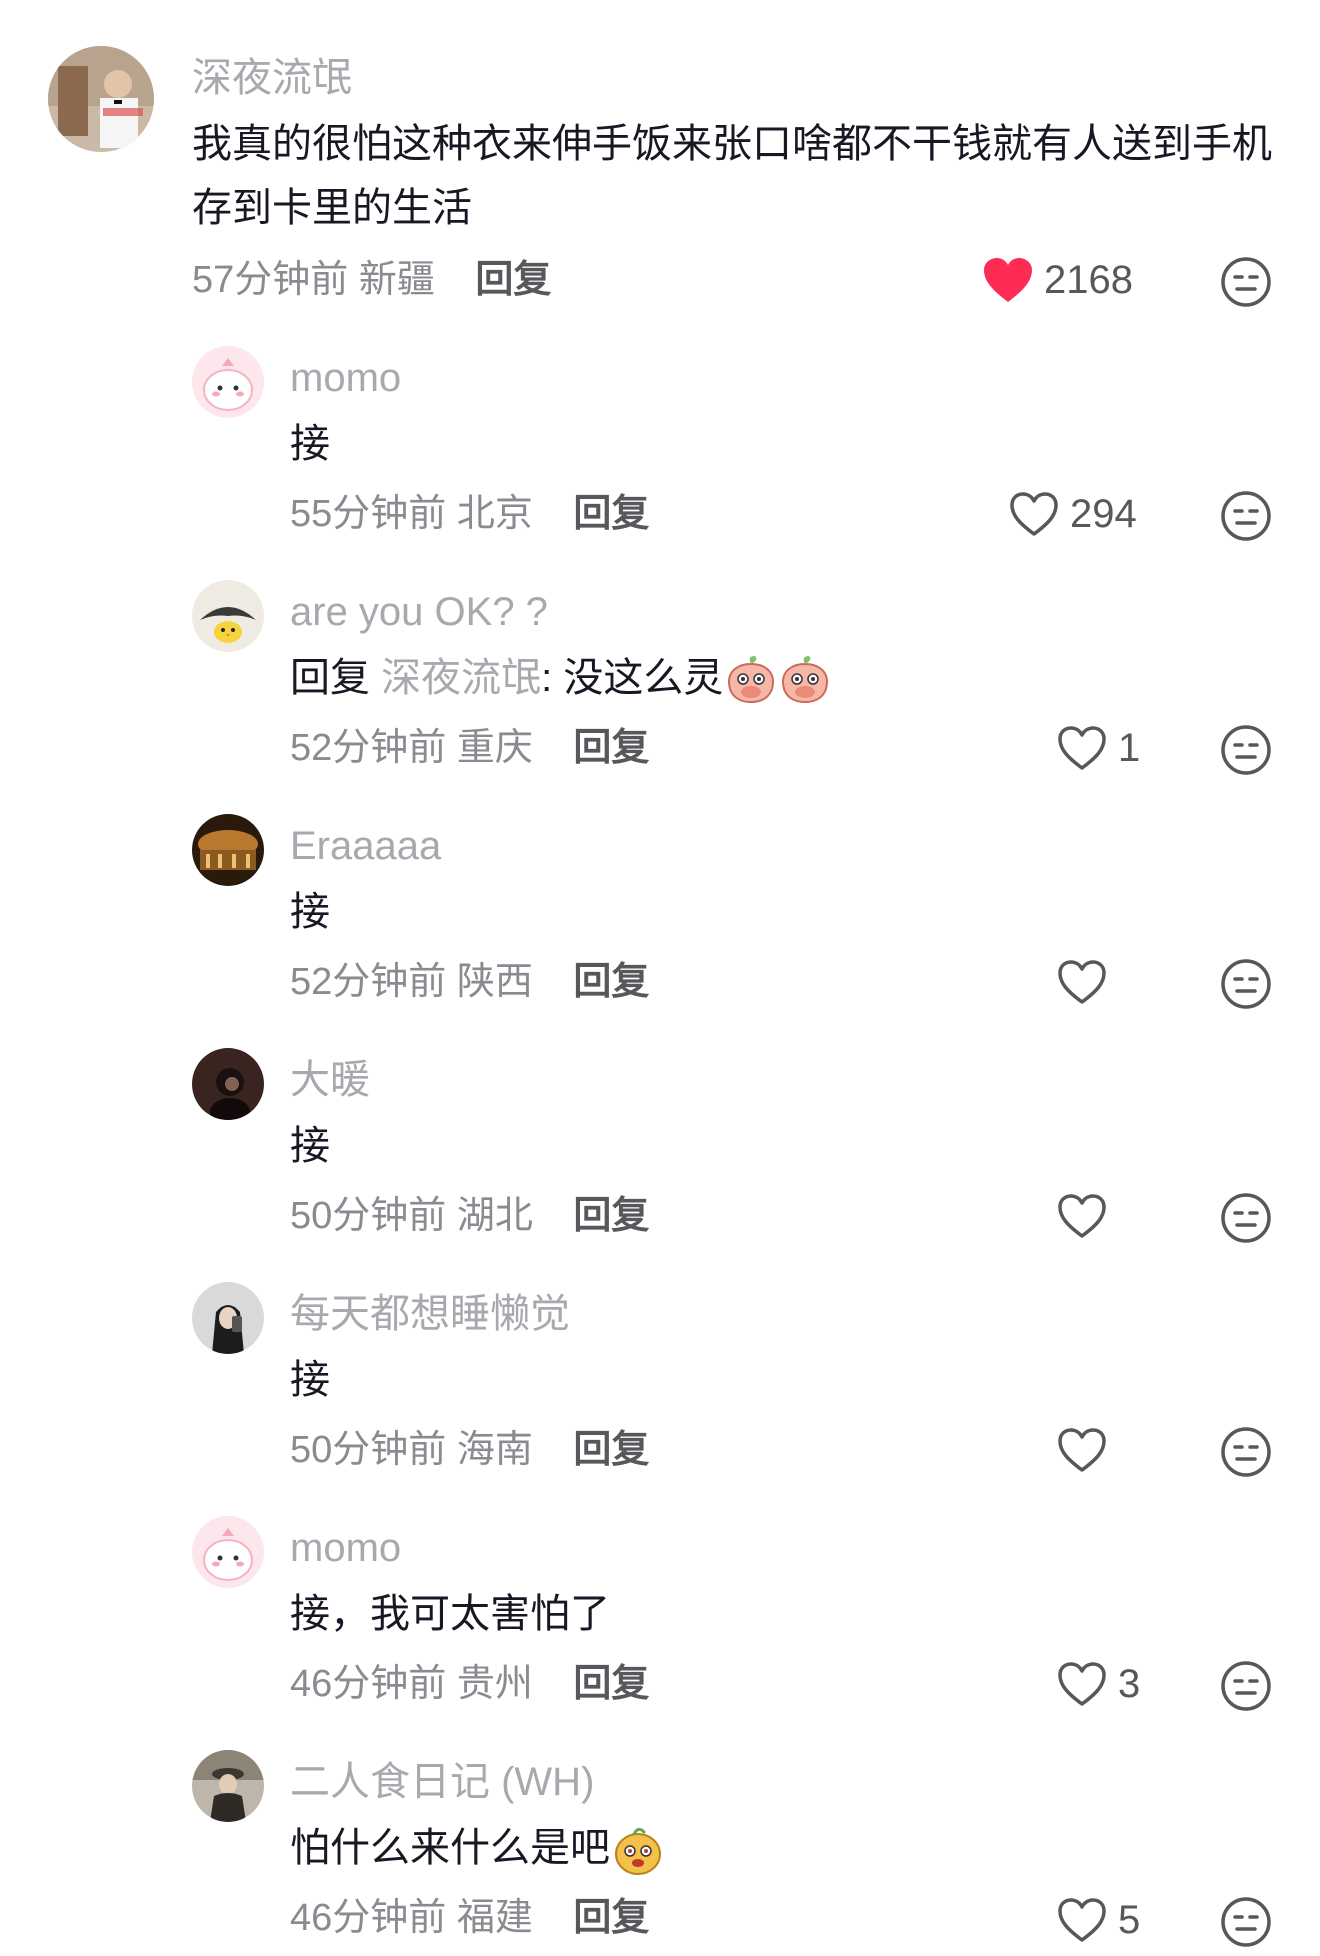 The height and width of the screenshot is (1956, 1320). I want to click on like-button: 5, so click(1098, 1920).